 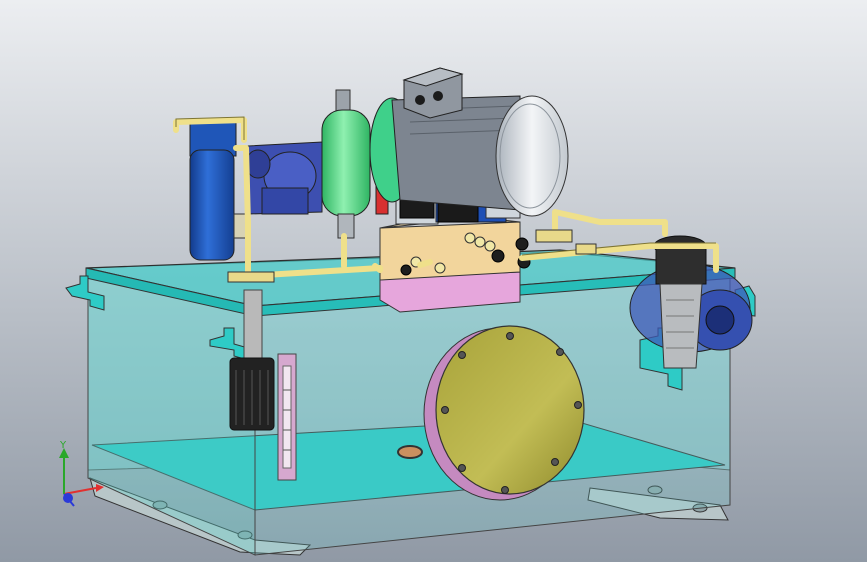 What do you see at coordinates (284, 178) in the screenshot?
I see `pump` at bounding box center [284, 178].